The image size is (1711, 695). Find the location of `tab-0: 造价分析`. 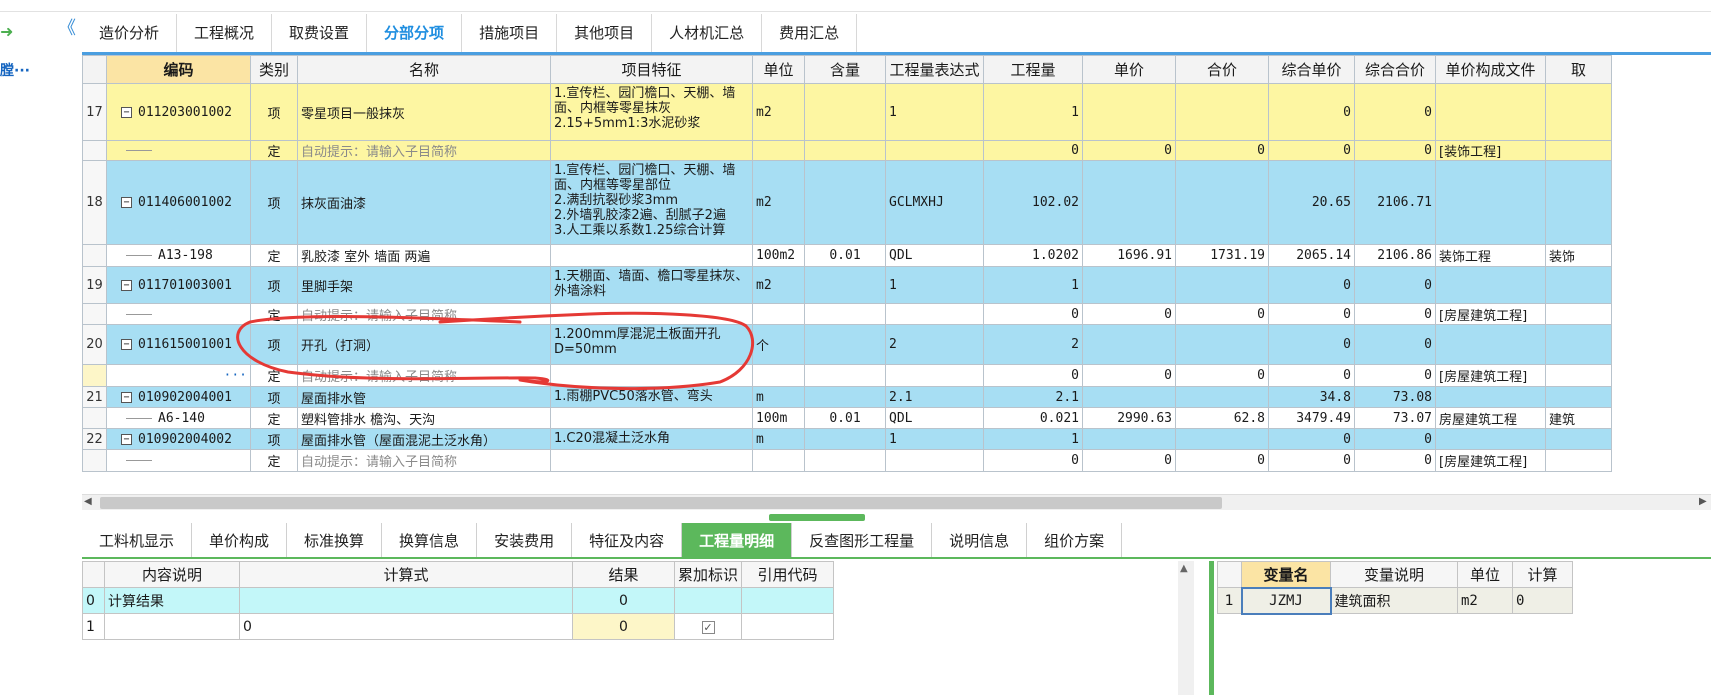

tab-0: 造价分析 is located at coordinates (130, 33).